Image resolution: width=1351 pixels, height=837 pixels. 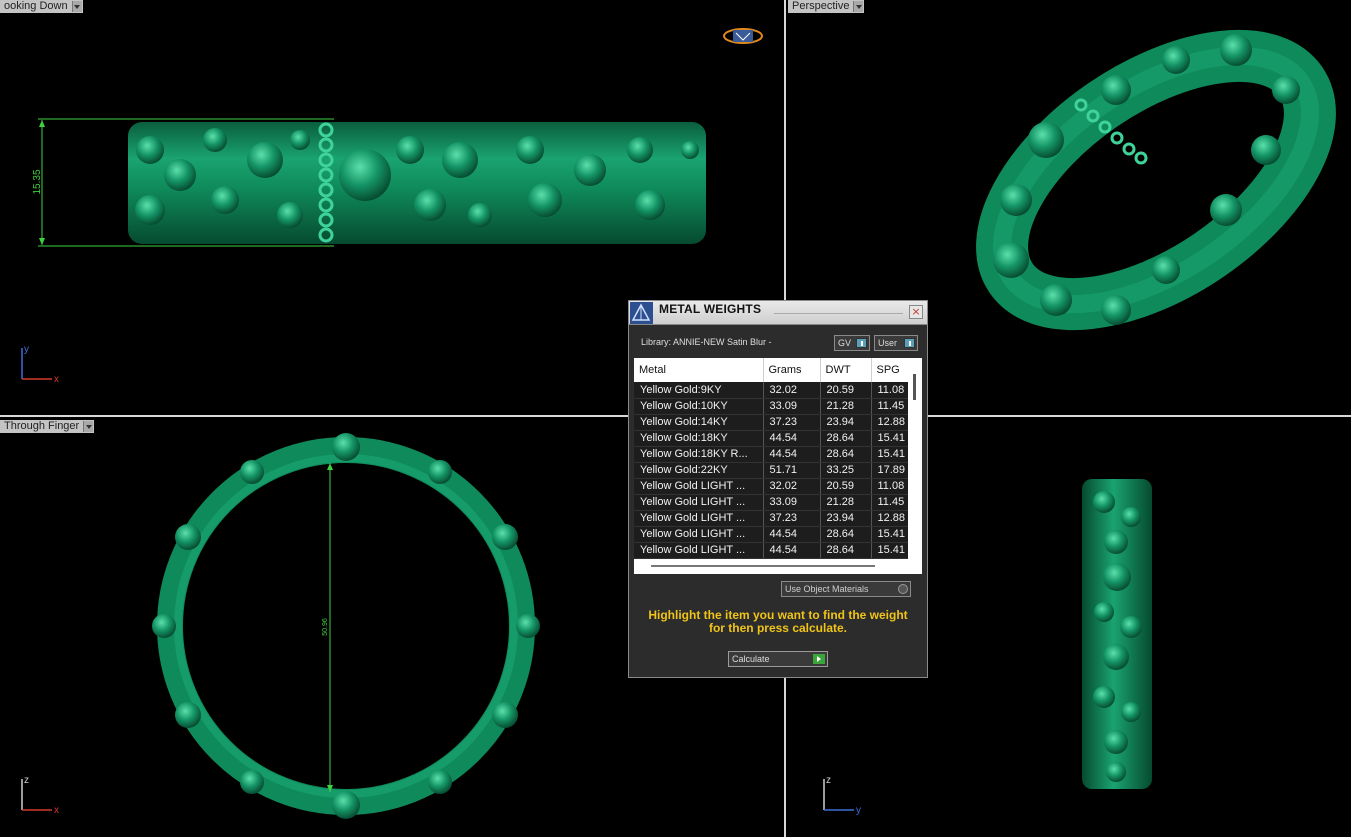 I want to click on vertical-scrollbar, so click(x=915, y=466).